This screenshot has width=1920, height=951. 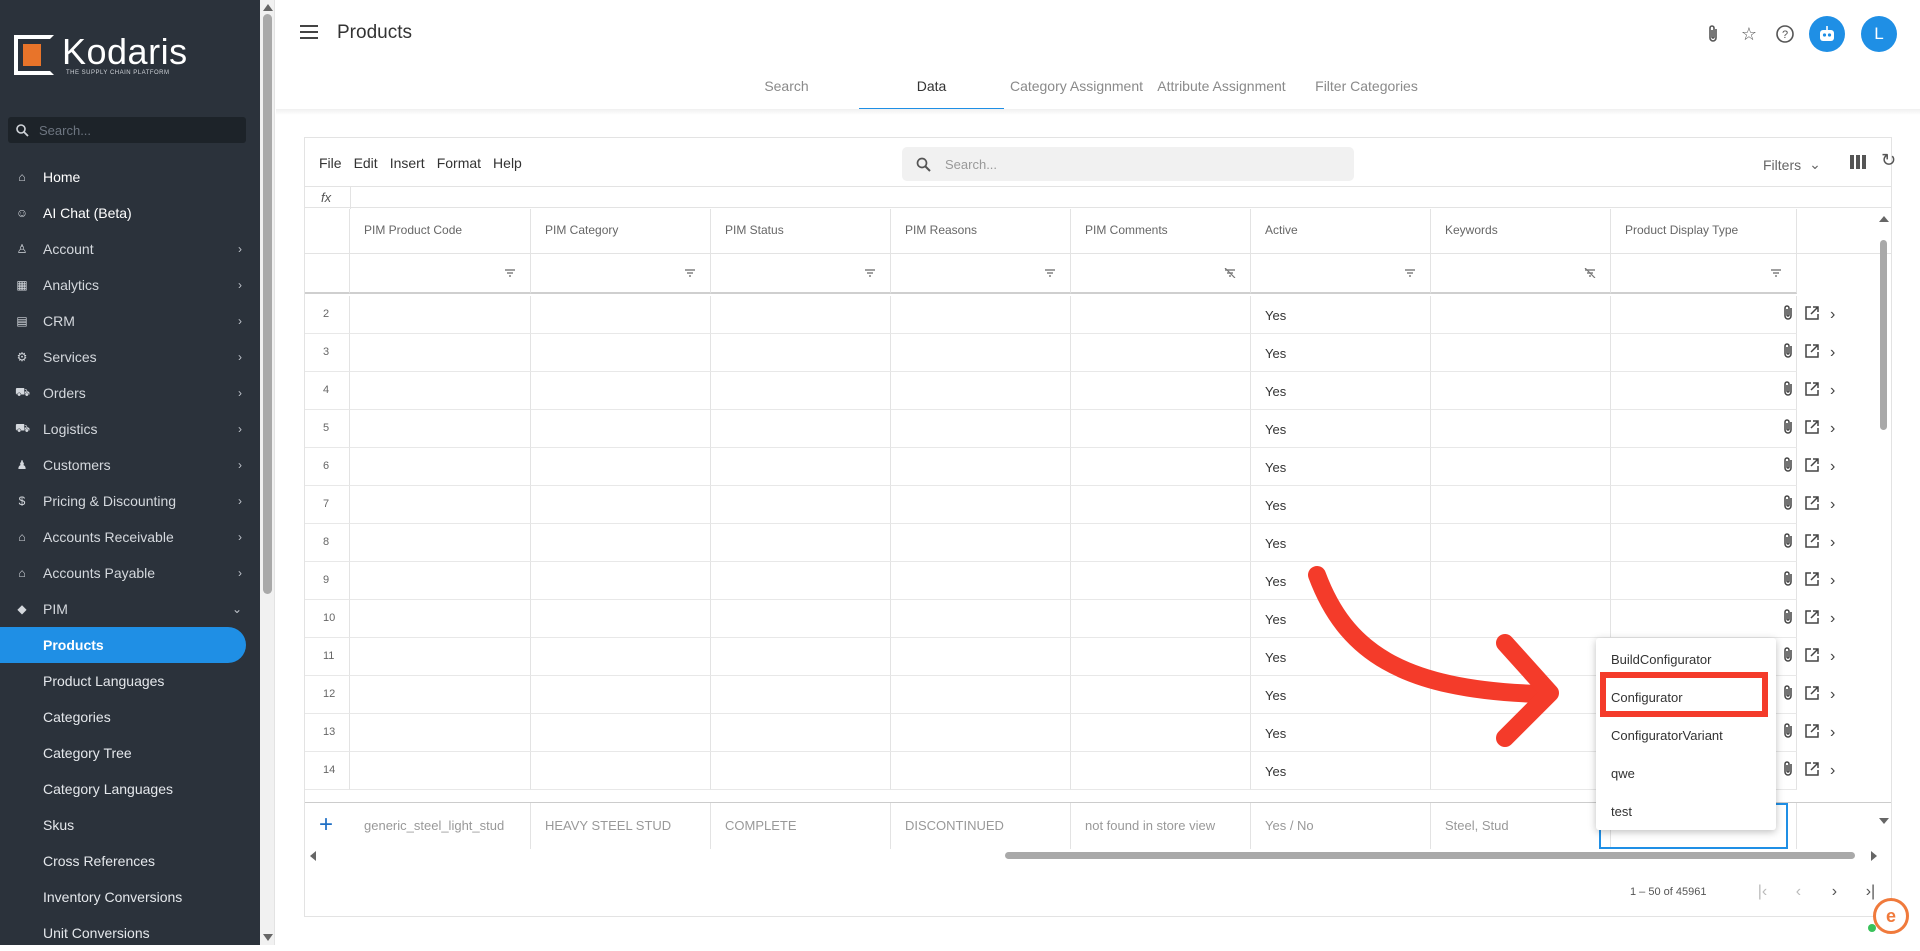 What do you see at coordinates (1161, 231) in the screenshot?
I see `column-header-pim-comments: PIM Comments` at bounding box center [1161, 231].